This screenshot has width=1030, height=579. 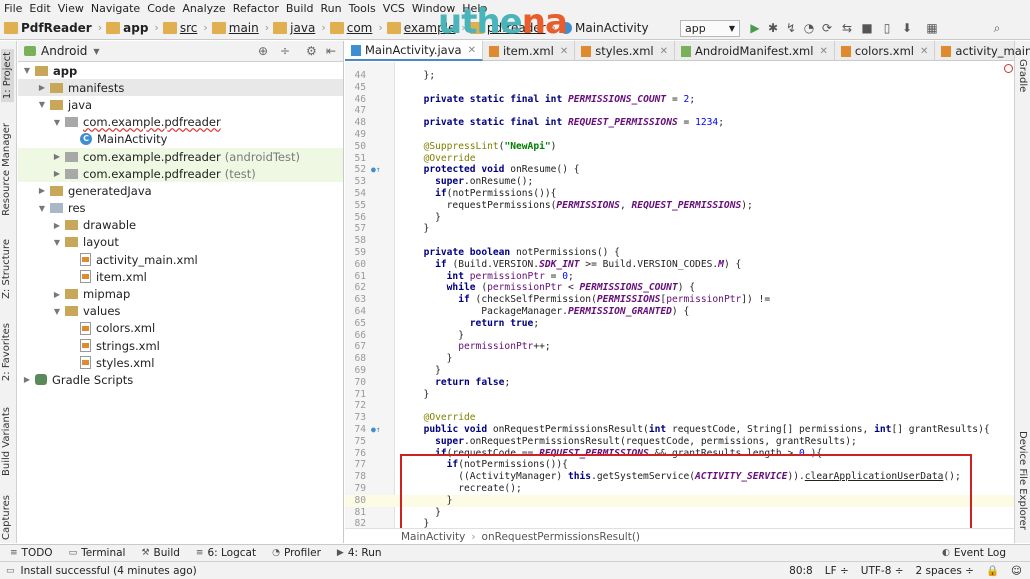 What do you see at coordinates (6, 352) in the screenshot?
I see `favorites-tool-tab: 2: Favorites` at bounding box center [6, 352].